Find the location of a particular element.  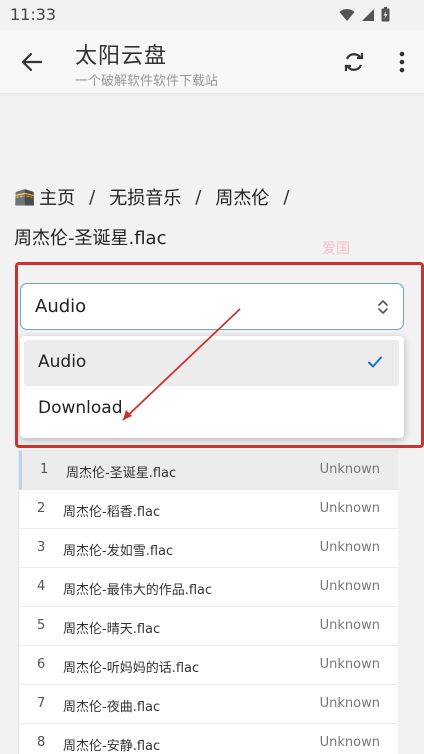

row-number: 7 is located at coordinates (41, 703).